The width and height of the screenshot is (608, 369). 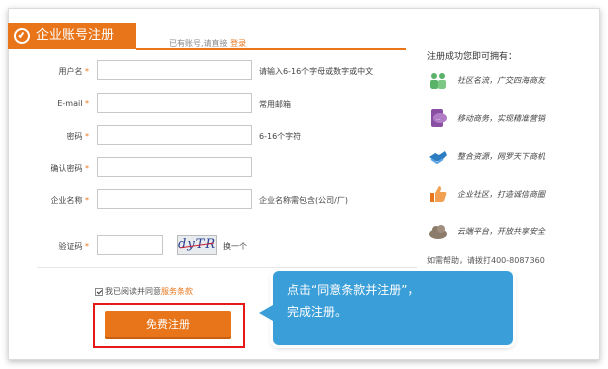 What do you see at coordinates (303, 200) in the screenshot?
I see `company-name-tip: 企业名称需包含(公司/厂)` at bounding box center [303, 200].